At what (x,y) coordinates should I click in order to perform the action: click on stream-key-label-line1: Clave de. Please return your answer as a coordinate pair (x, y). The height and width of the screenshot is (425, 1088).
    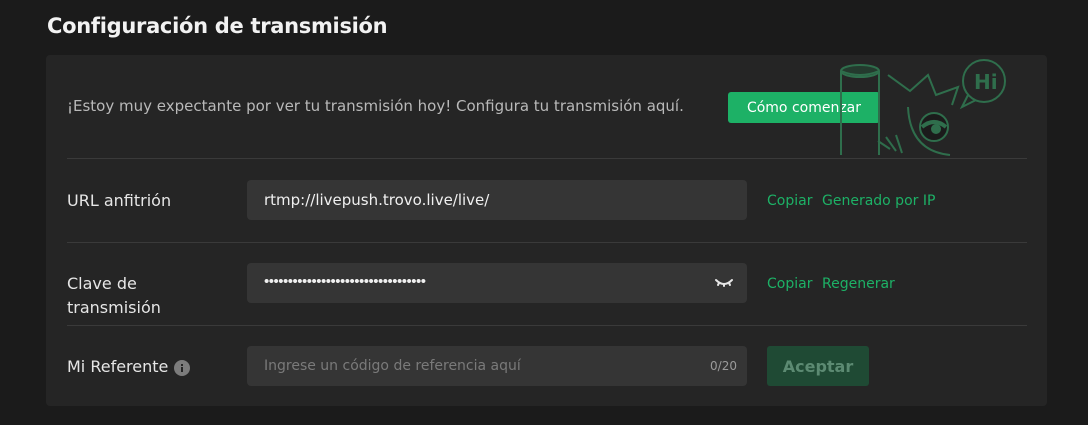
    Looking at the image, I should click on (102, 283).